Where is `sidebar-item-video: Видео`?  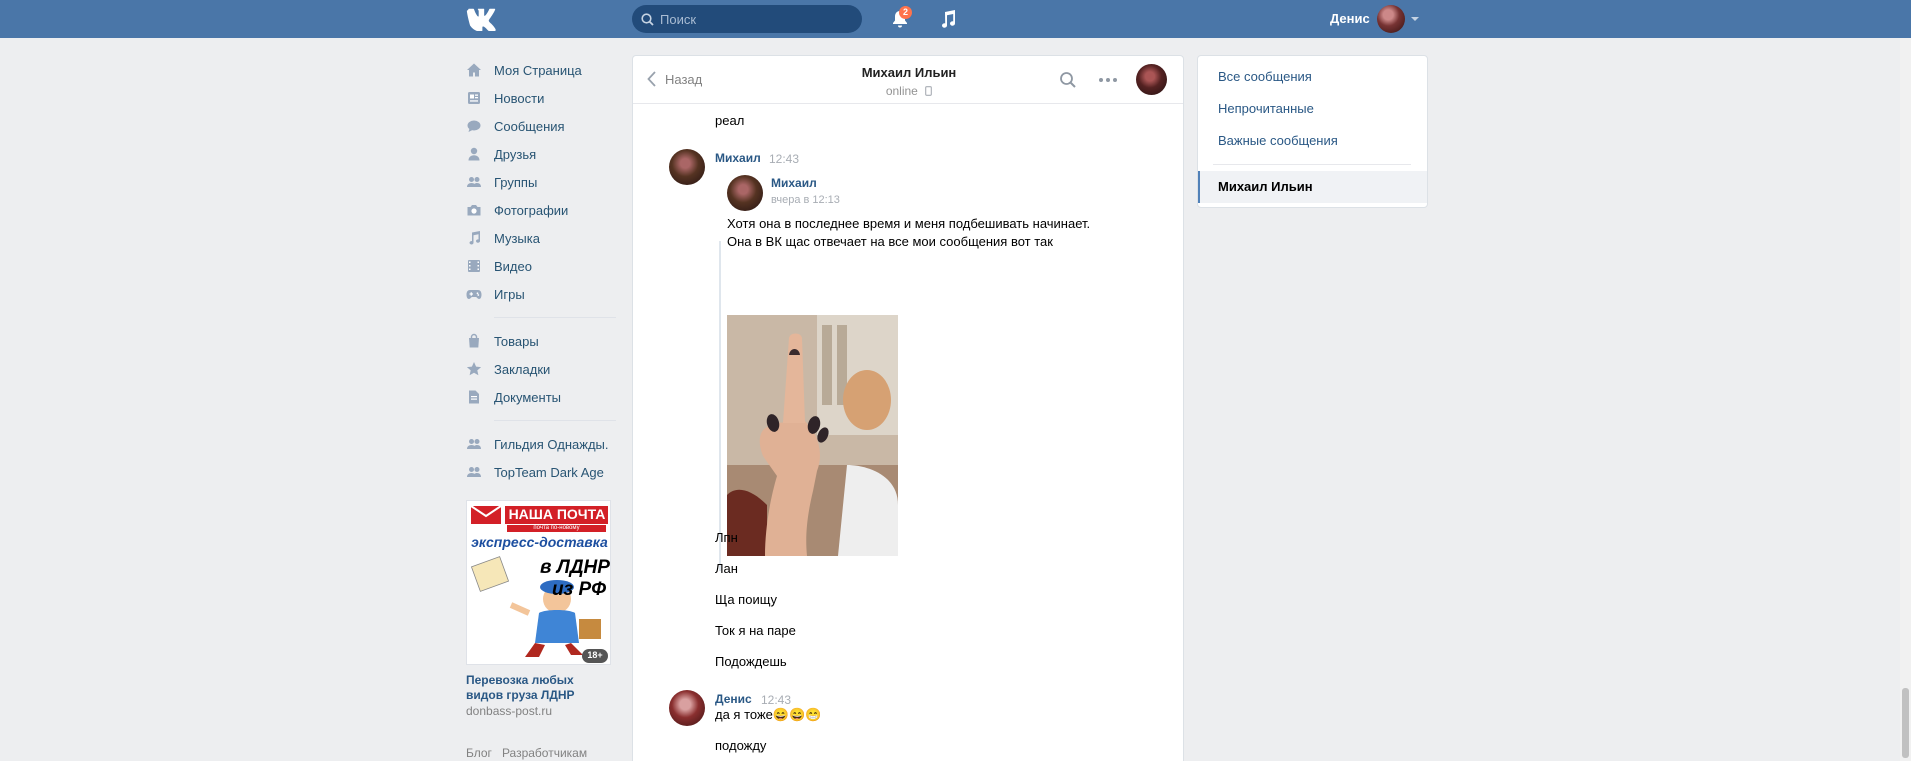 sidebar-item-video: Видео is located at coordinates (541, 266).